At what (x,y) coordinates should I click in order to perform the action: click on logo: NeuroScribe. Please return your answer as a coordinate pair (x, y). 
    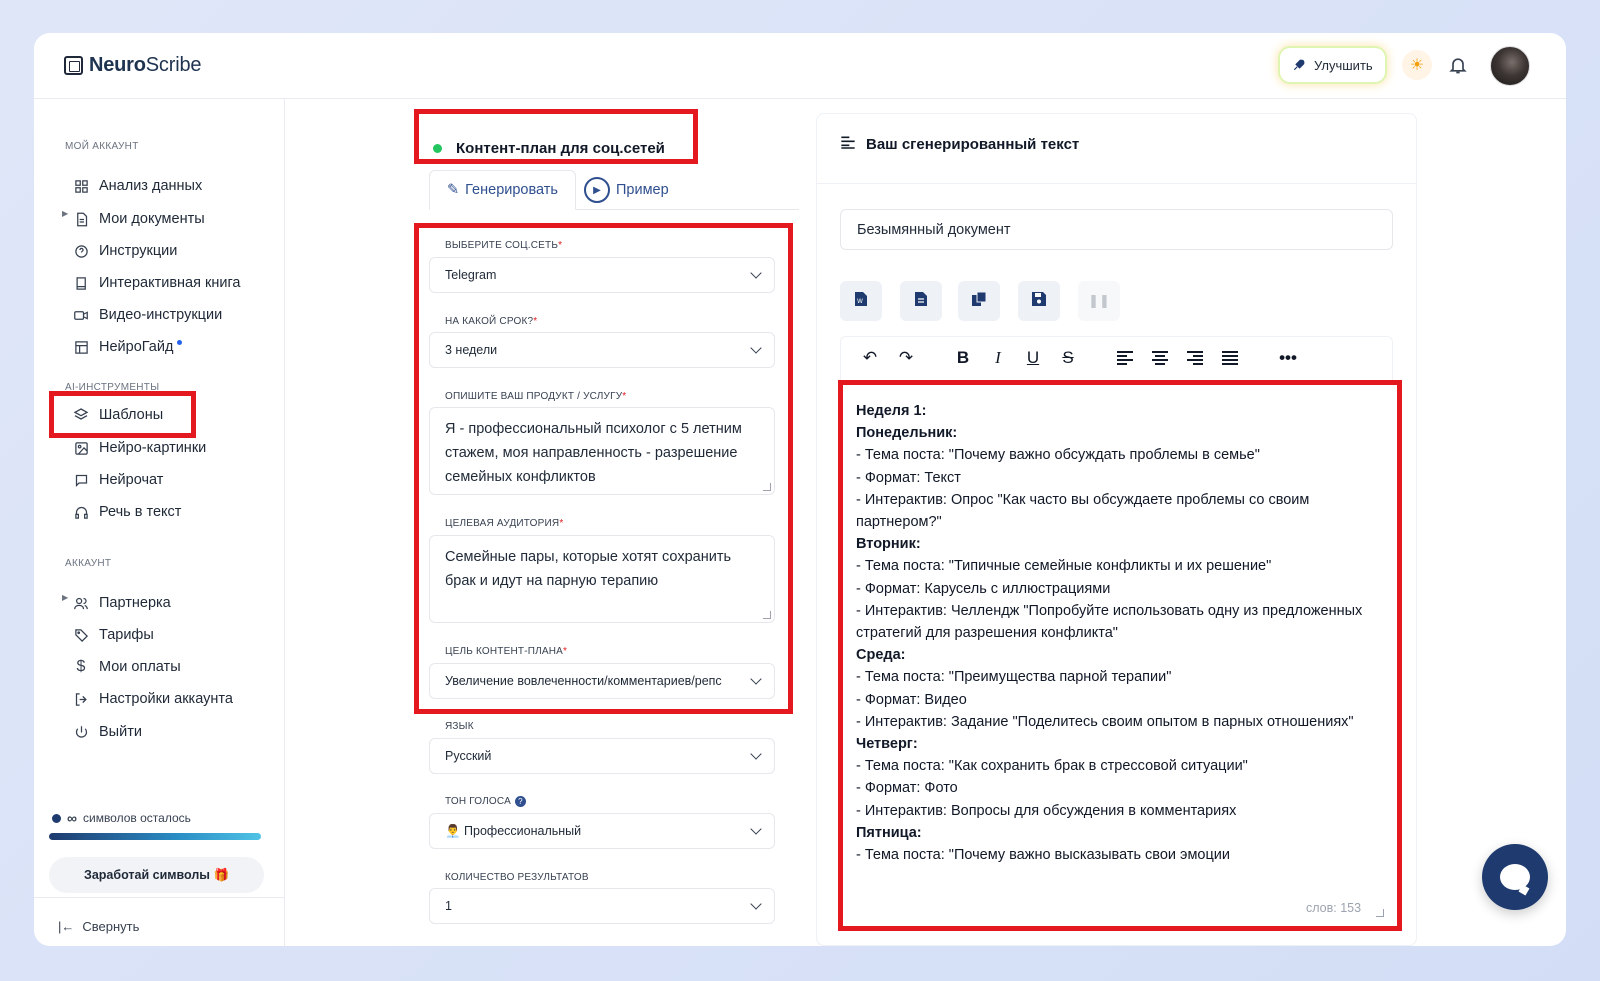
    Looking at the image, I should click on (132, 65).